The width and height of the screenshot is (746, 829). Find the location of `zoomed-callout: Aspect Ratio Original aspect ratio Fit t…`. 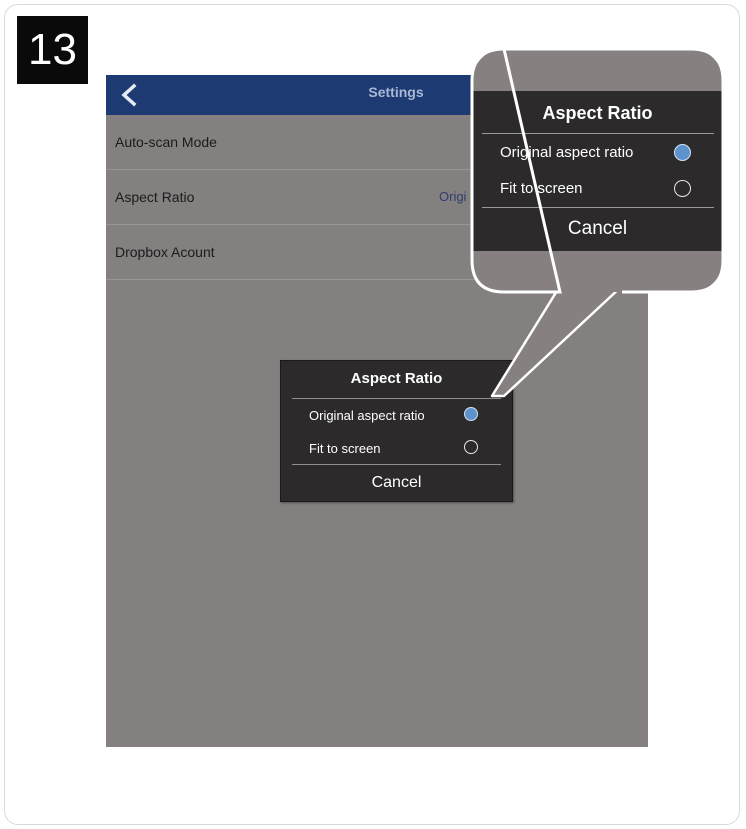

zoomed-callout: Aspect Ratio Original aspect ratio Fit t… is located at coordinates (597, 170).